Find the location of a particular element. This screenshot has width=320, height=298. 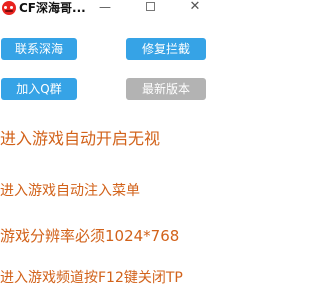

close-button: ✕ is located at coordinates (195, 8).